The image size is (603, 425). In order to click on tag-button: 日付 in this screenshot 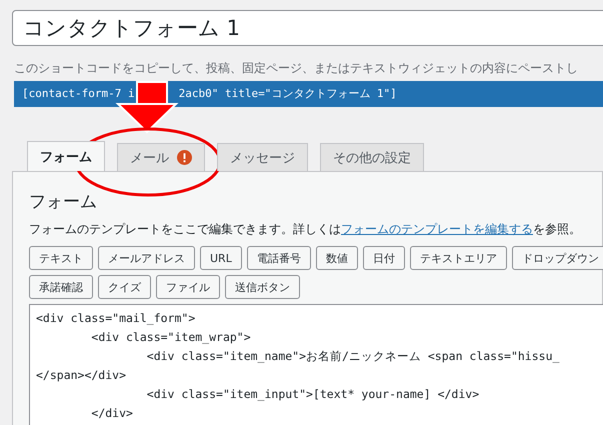, I will do `click(383, 258)`.